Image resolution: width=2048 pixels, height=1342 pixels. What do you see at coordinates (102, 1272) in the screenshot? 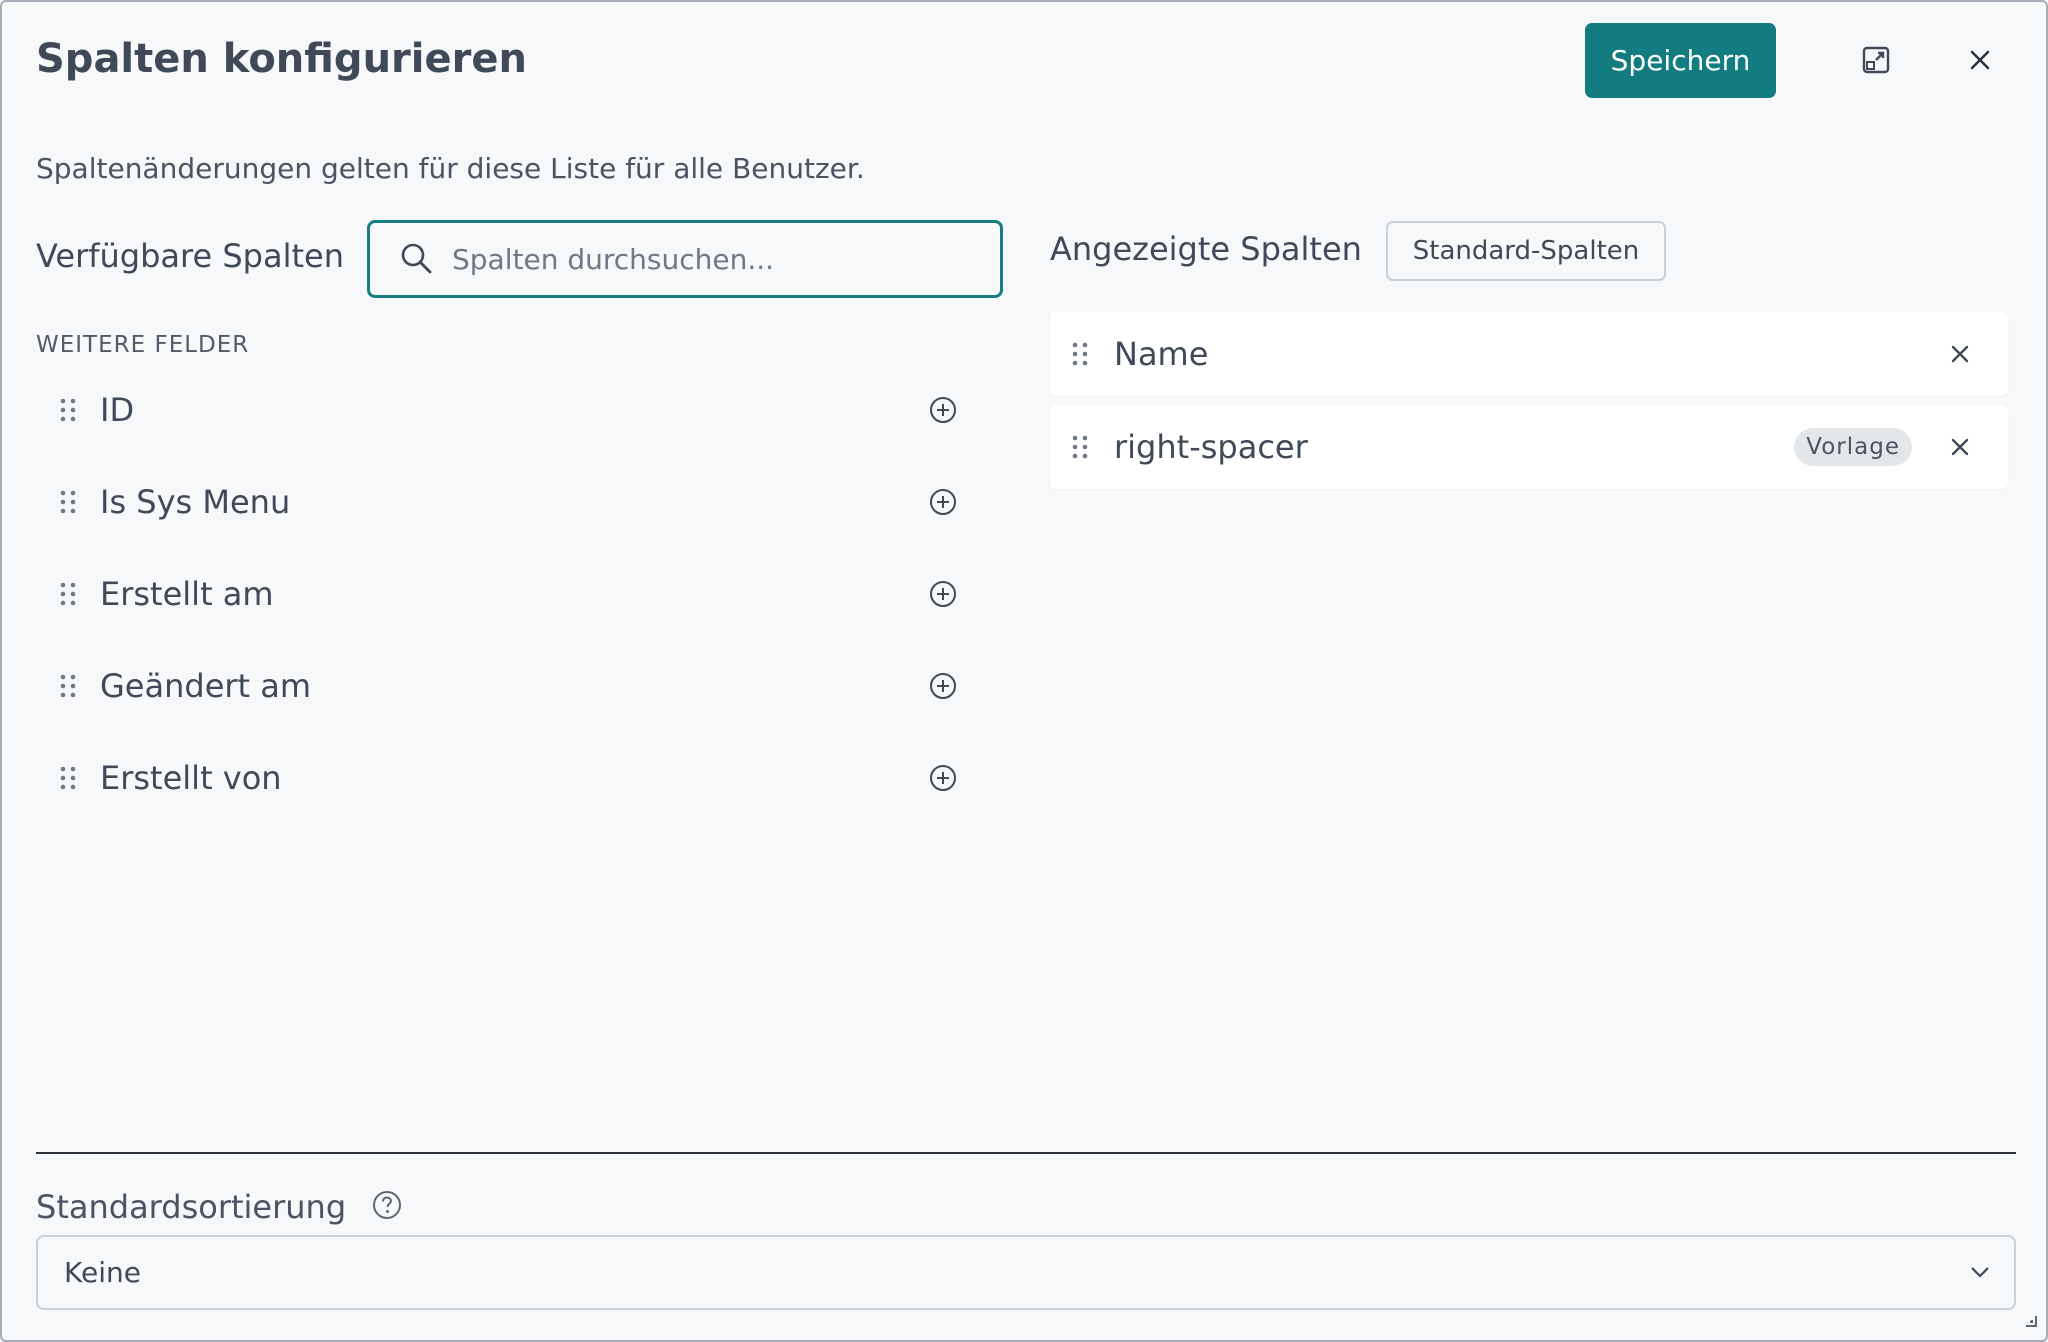
I see `default-sorting-value: Keine` at bounding box center [102, 1272].